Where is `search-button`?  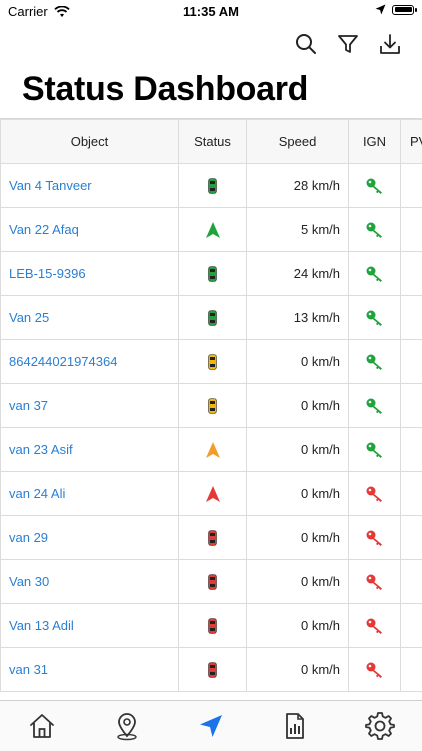 search-button is located at coordinates (306, 44).